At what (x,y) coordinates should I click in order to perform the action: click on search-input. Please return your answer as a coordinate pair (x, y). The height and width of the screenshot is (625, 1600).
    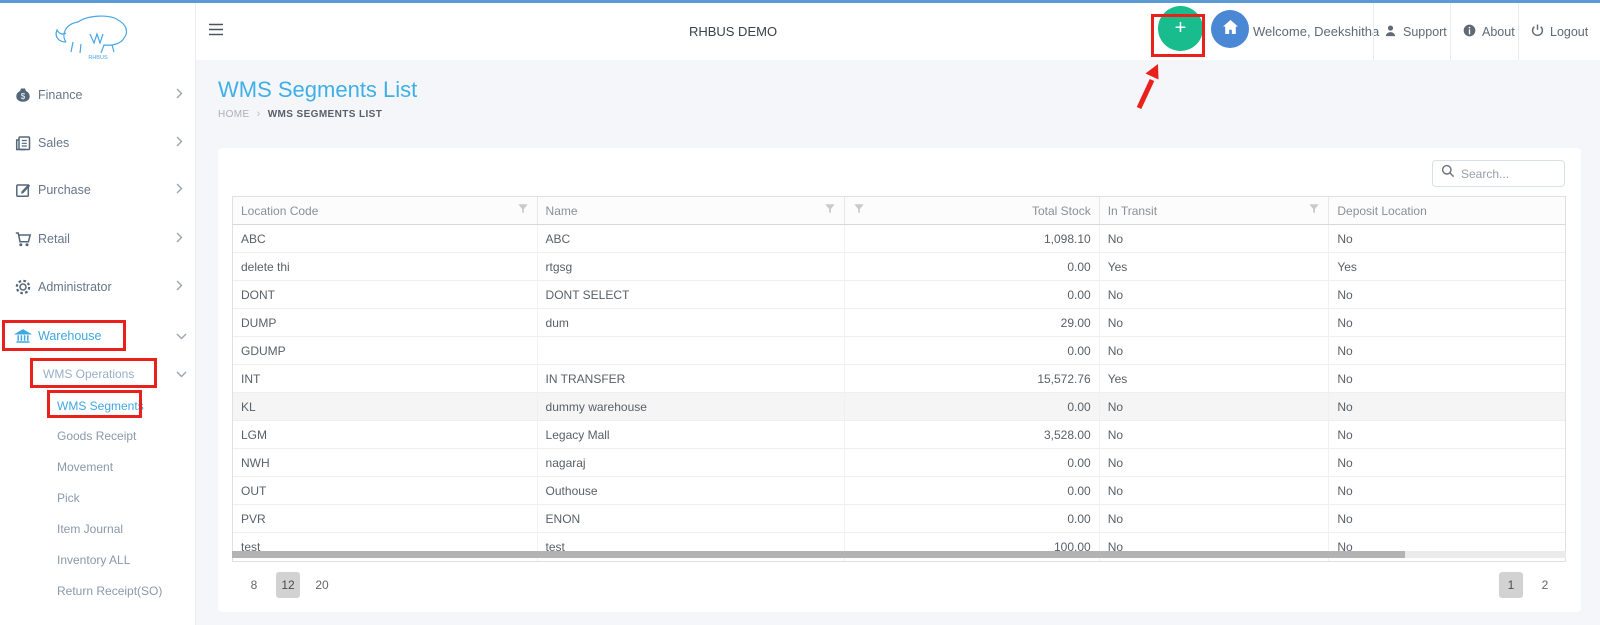
    Looking at the image, I should click on (1506, 173).